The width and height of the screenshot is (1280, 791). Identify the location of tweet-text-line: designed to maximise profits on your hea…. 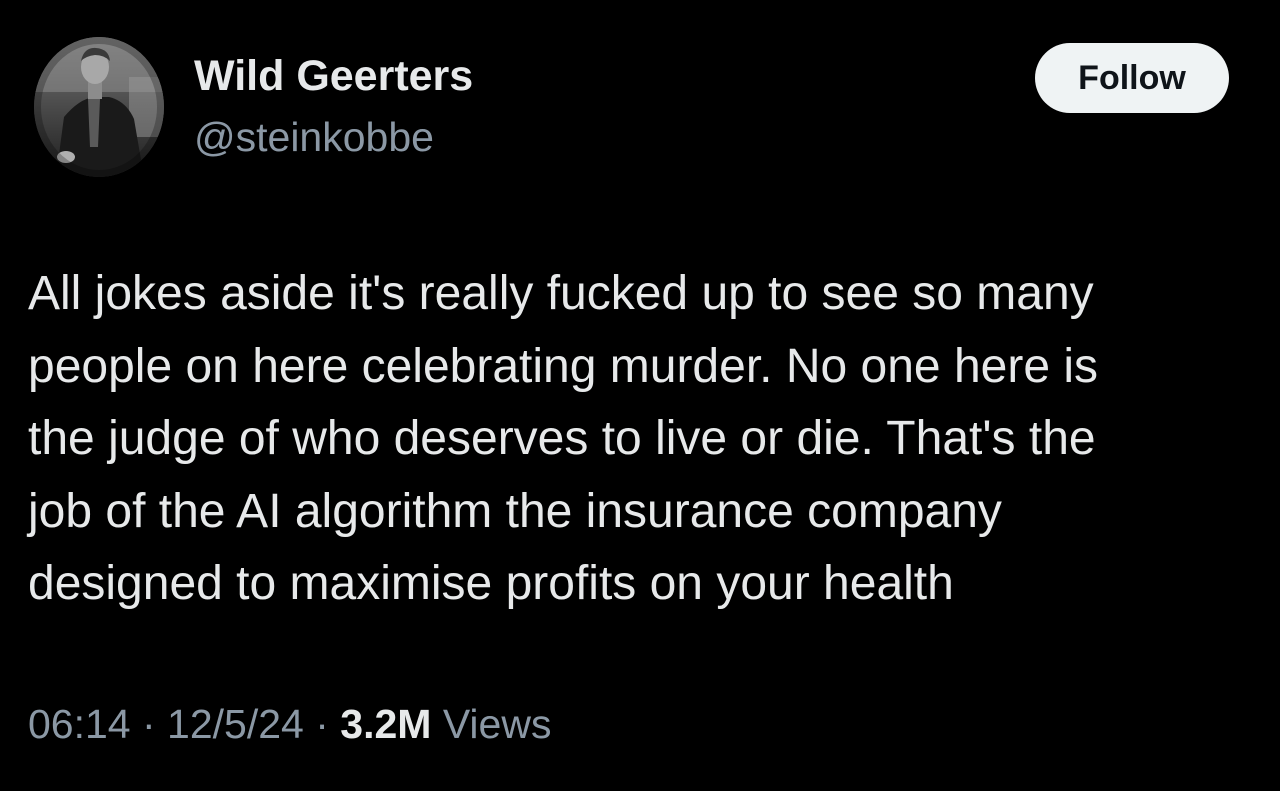
(491, 583).